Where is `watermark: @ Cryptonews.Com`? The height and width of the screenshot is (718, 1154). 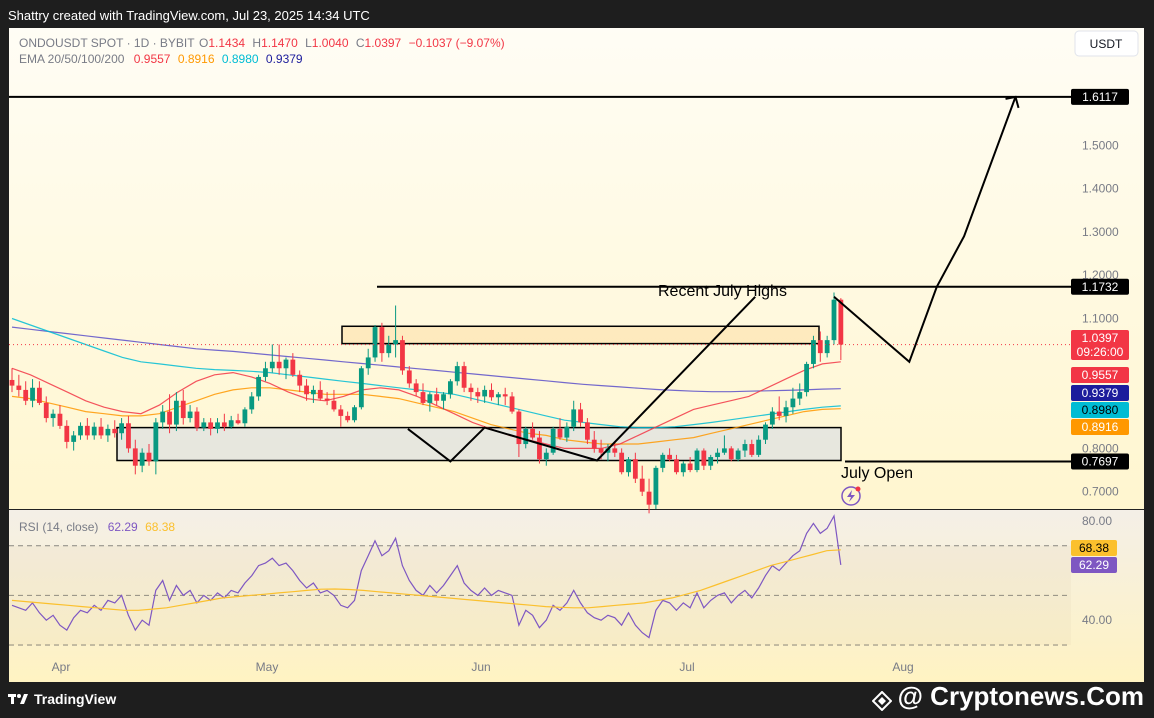 watermark: @ Cryptonews.Com is located at coordinates (1007, 696).